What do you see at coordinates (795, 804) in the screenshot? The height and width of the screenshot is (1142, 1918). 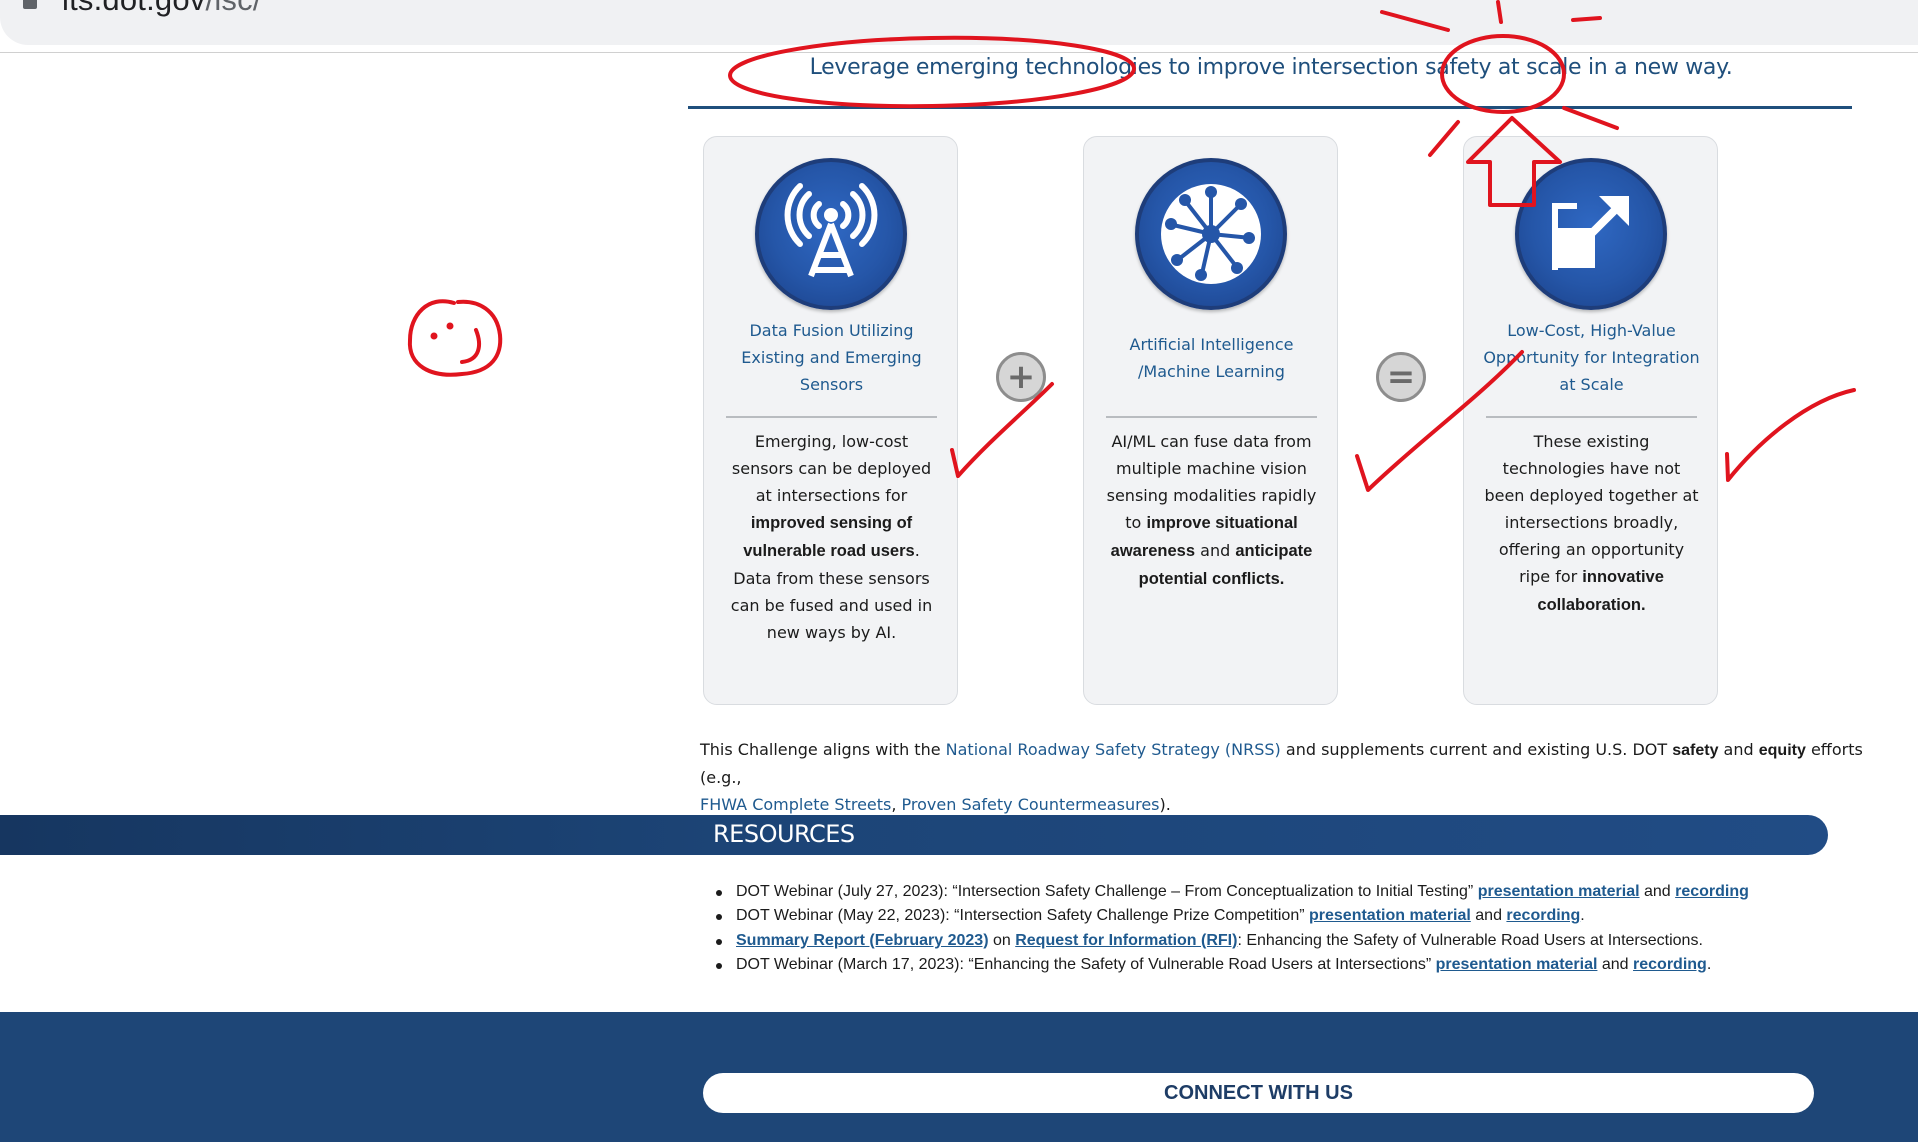 I see `fhwa-complete-streets-link: FHWA Complete Streets` at bounding box center [795, 804].